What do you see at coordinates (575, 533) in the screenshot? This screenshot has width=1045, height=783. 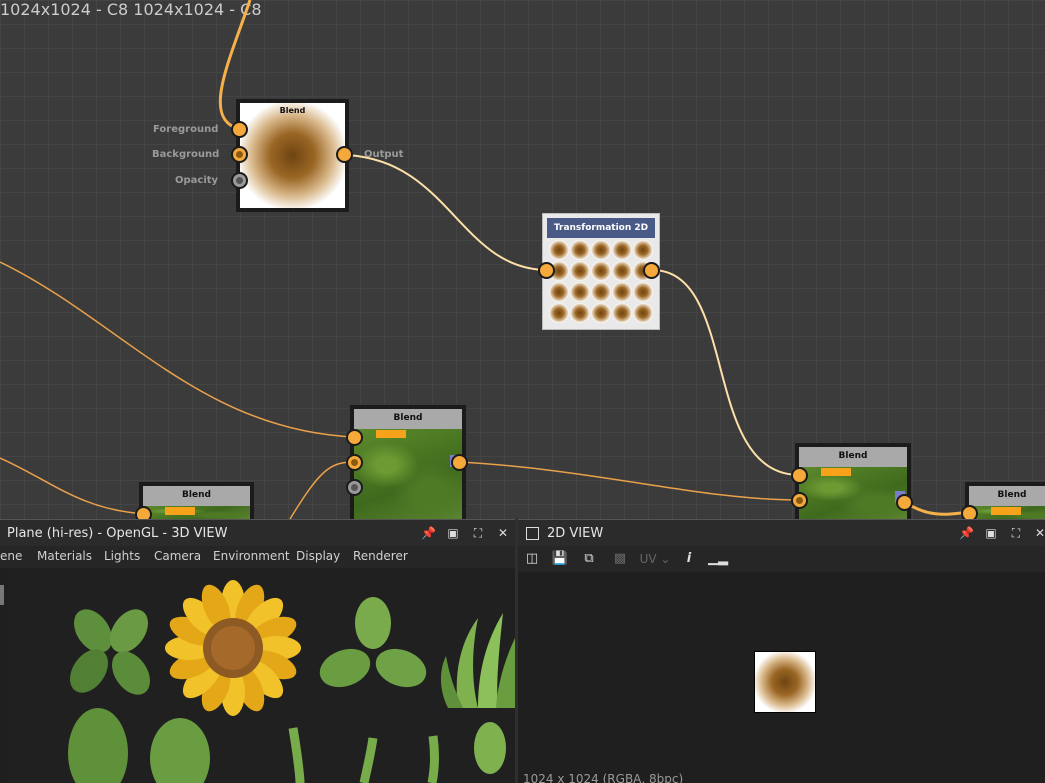 I see `2d-view-title: 2D VIEW` at bounding box center [575, 533].